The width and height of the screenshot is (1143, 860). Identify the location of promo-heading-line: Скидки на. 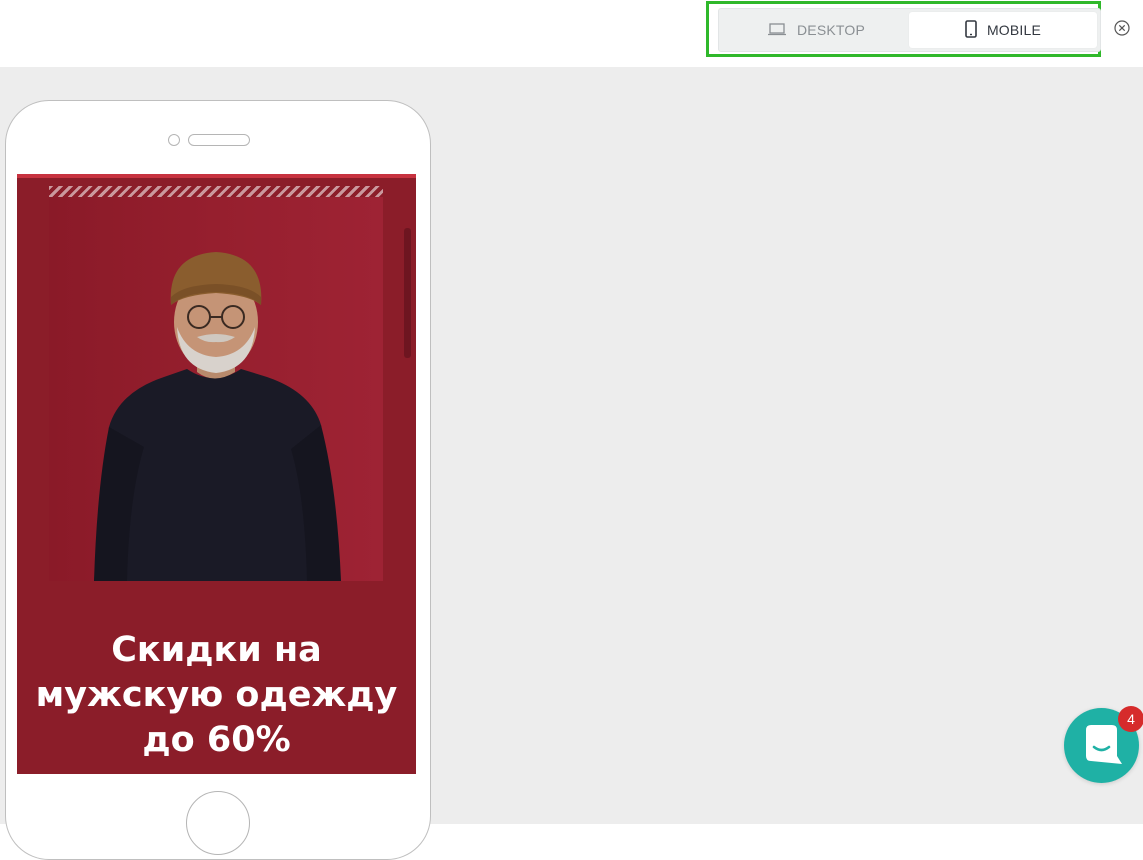
(216, 650).